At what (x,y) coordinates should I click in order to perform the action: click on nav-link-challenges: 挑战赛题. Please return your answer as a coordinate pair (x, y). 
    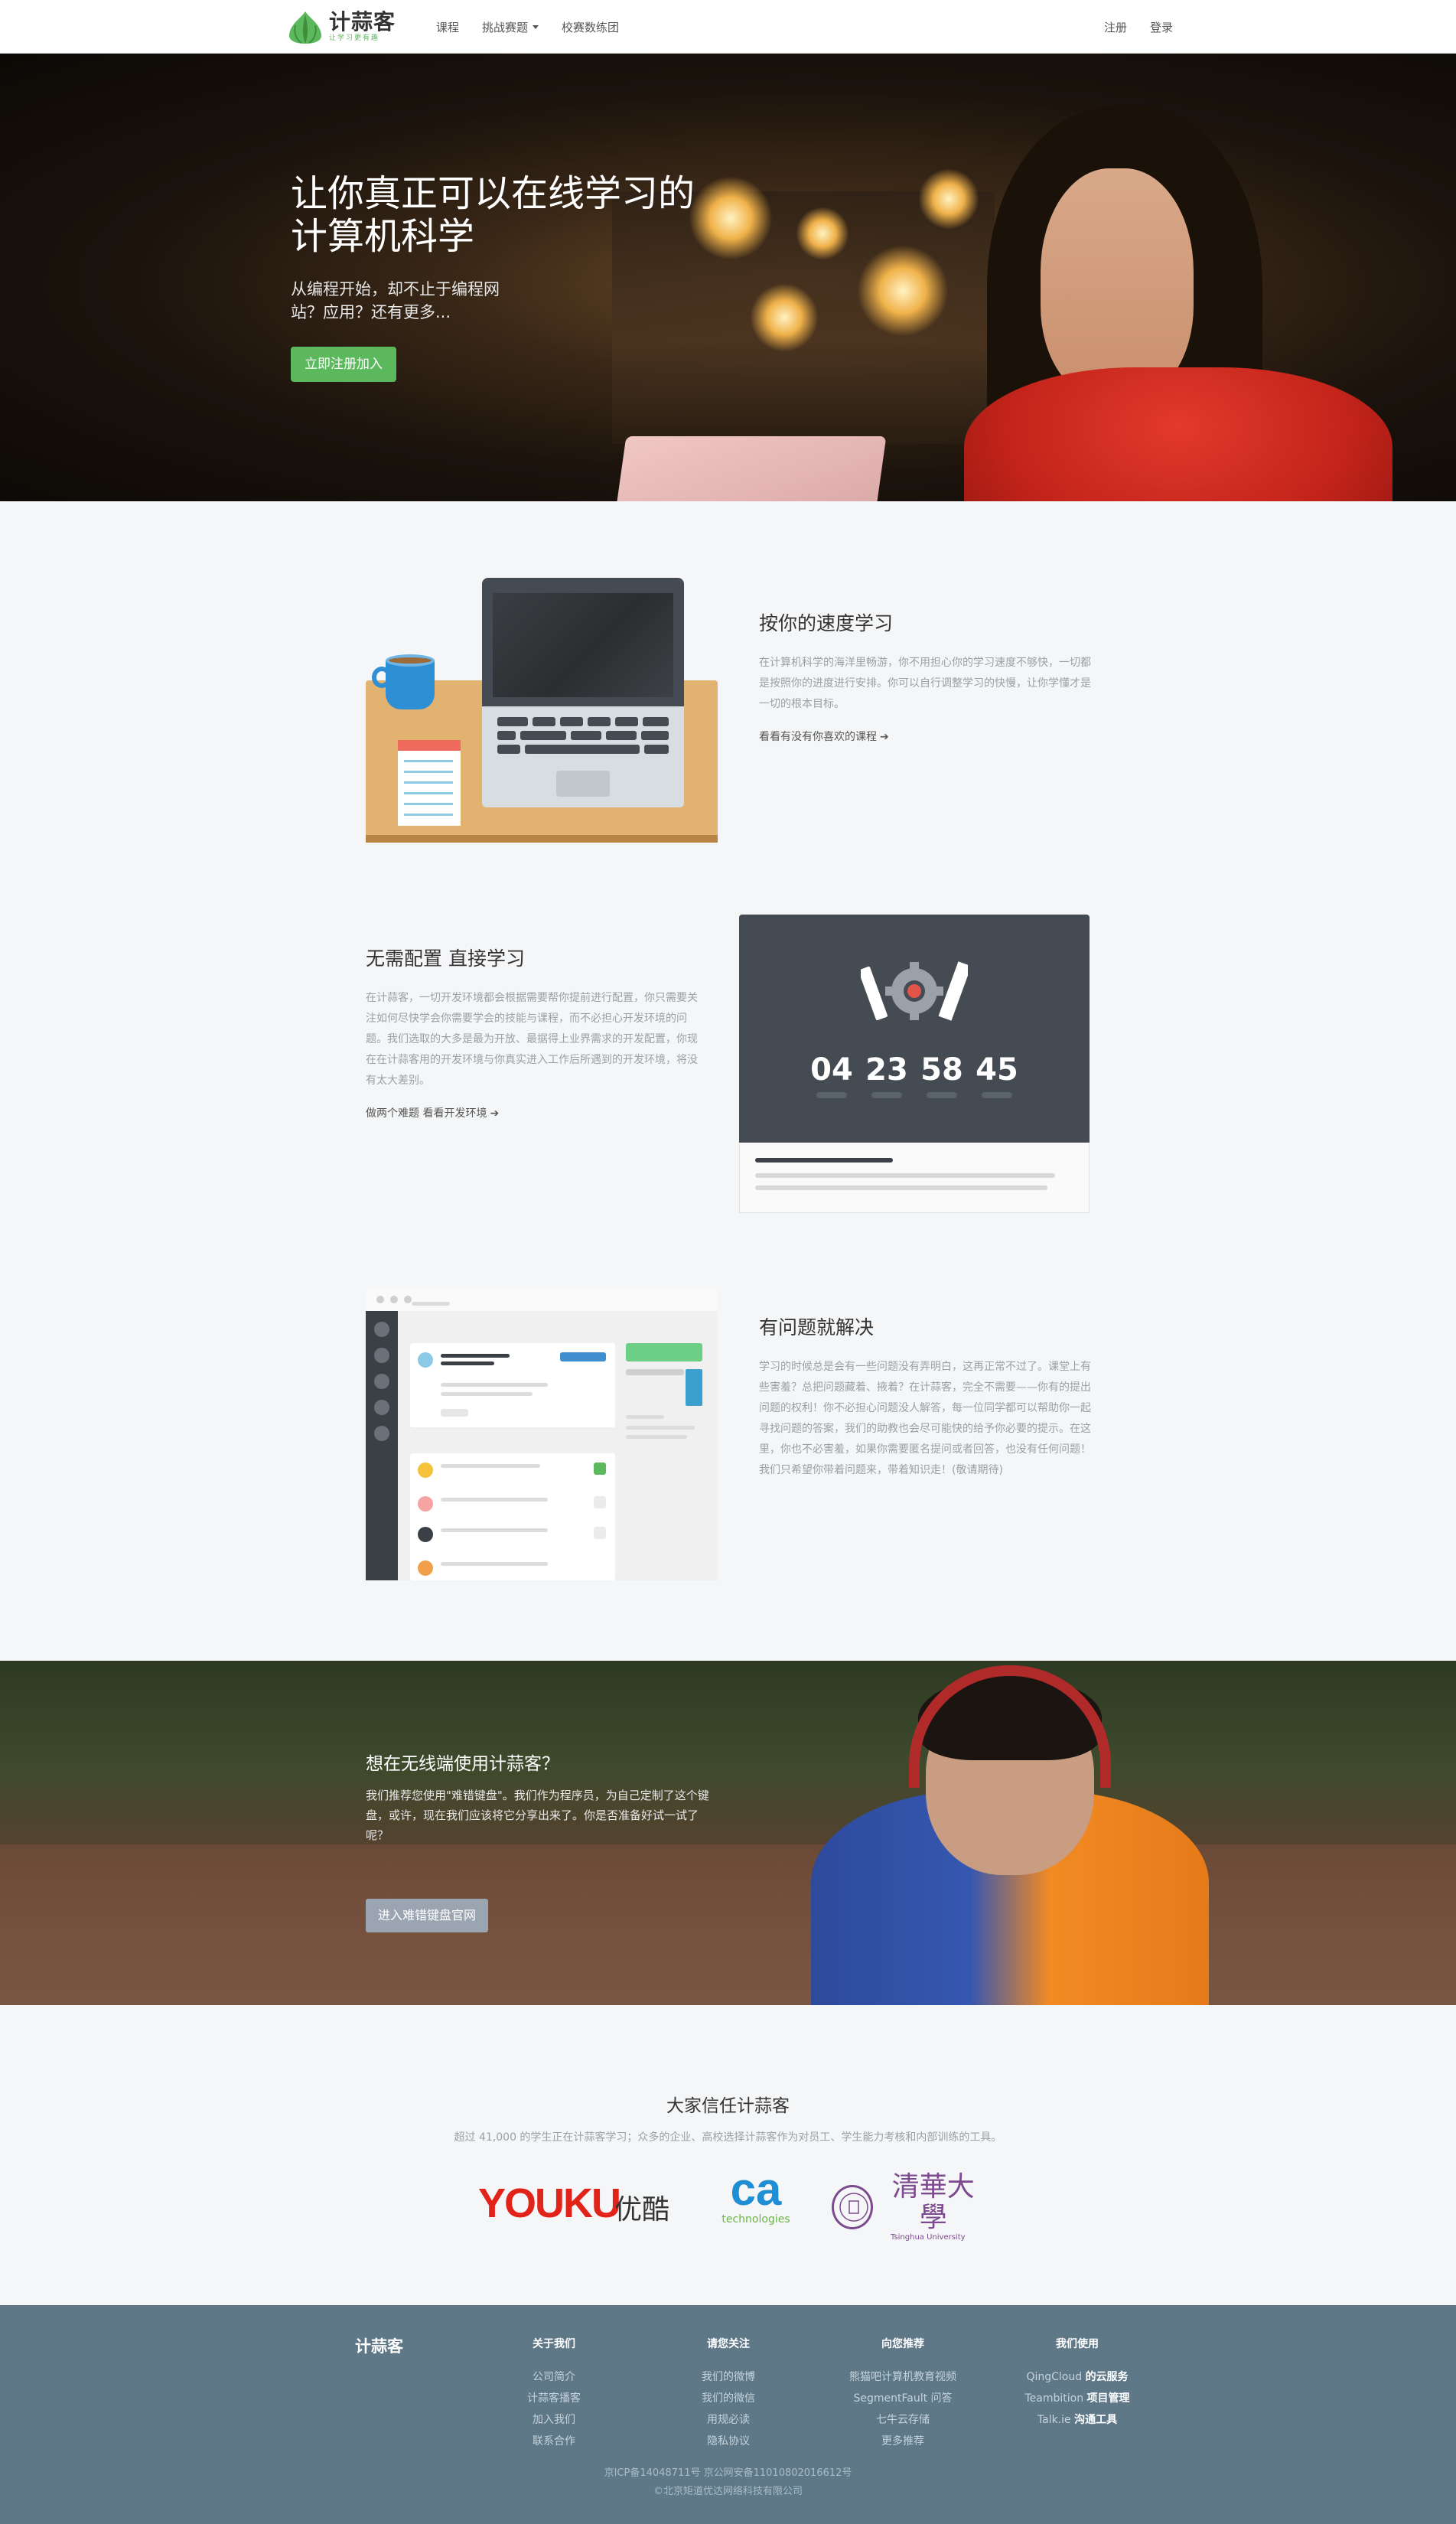
    Looking at the image, I should click on (510, 27).